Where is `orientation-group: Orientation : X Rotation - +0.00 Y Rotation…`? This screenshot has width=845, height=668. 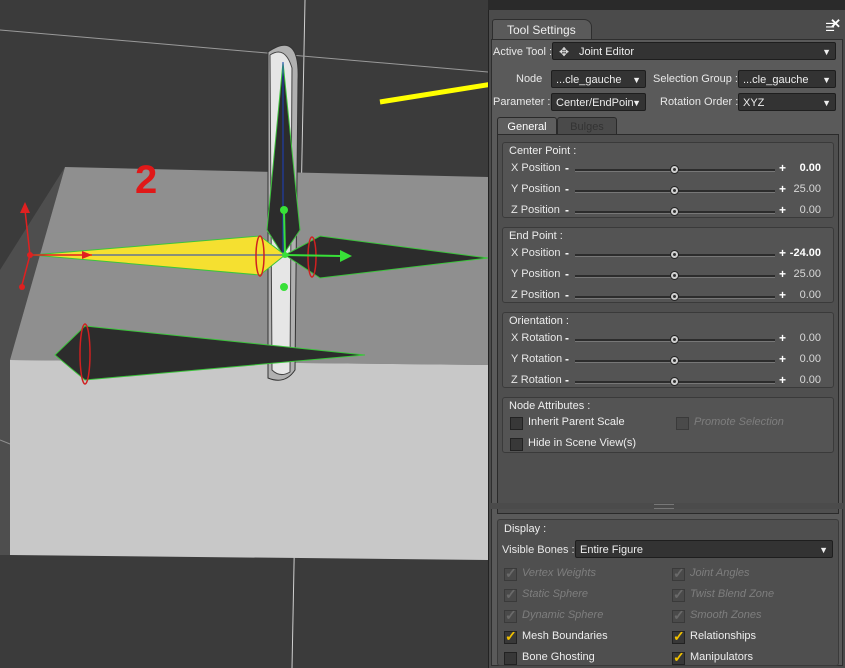
orientation-group: Orientation : X Rotation - +0.00 Y Rotation… is located at coordinates (668, 350).